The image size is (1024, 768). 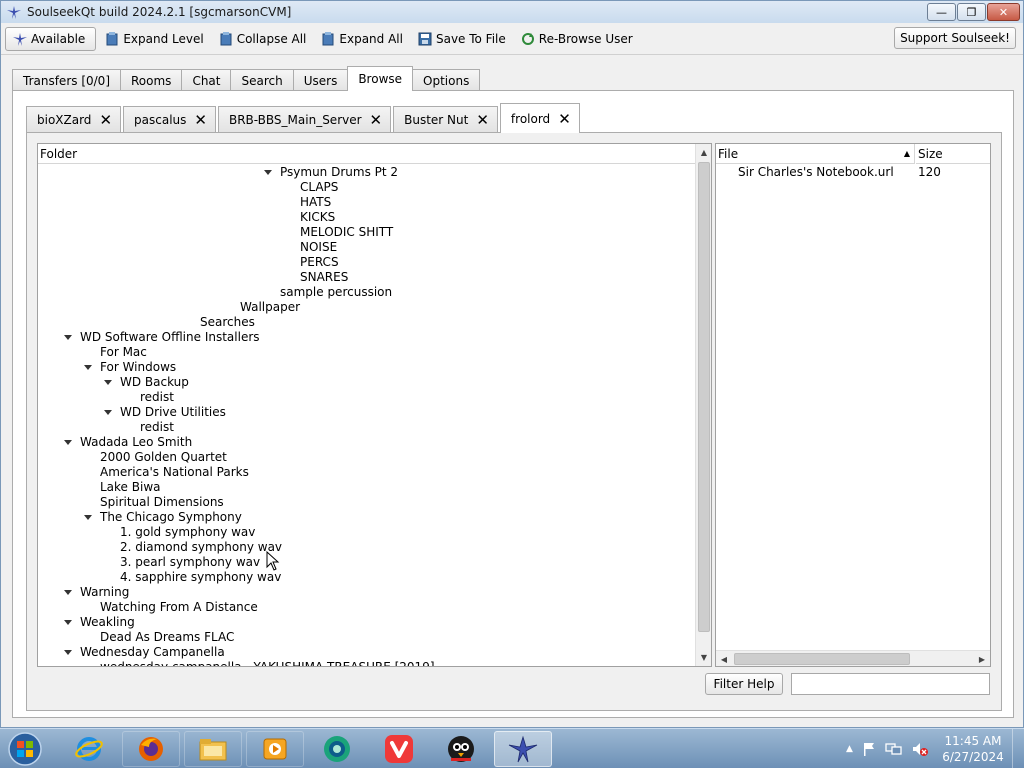 What do you see at coordinates (366, 562) in the screenshot?
I see `folder-row: 3. pearl symphony wav` at bounding box center [366, 562].